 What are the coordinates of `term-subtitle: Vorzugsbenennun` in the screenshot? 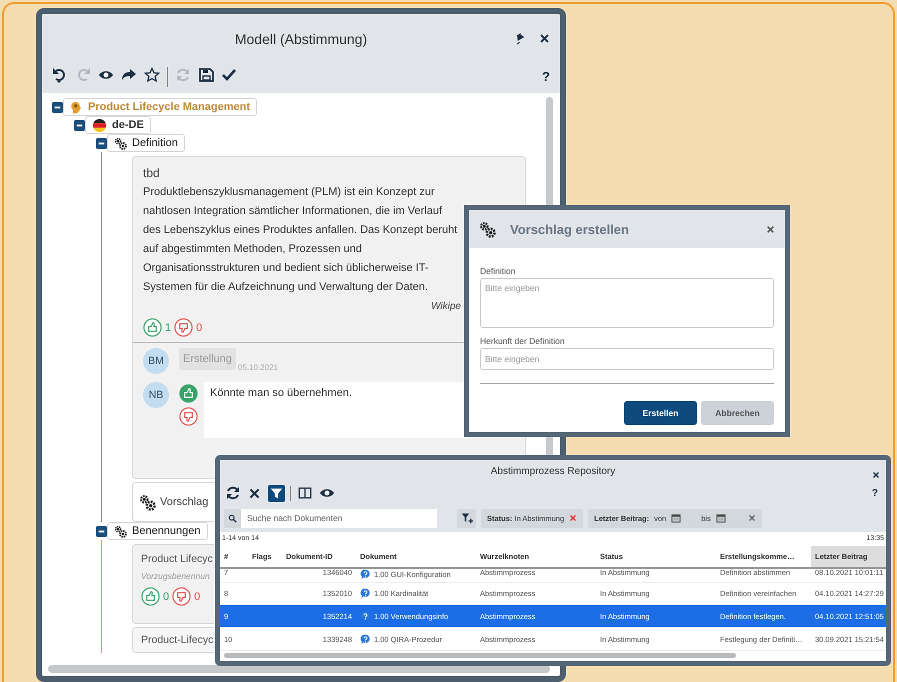 It's located at (176, 576).